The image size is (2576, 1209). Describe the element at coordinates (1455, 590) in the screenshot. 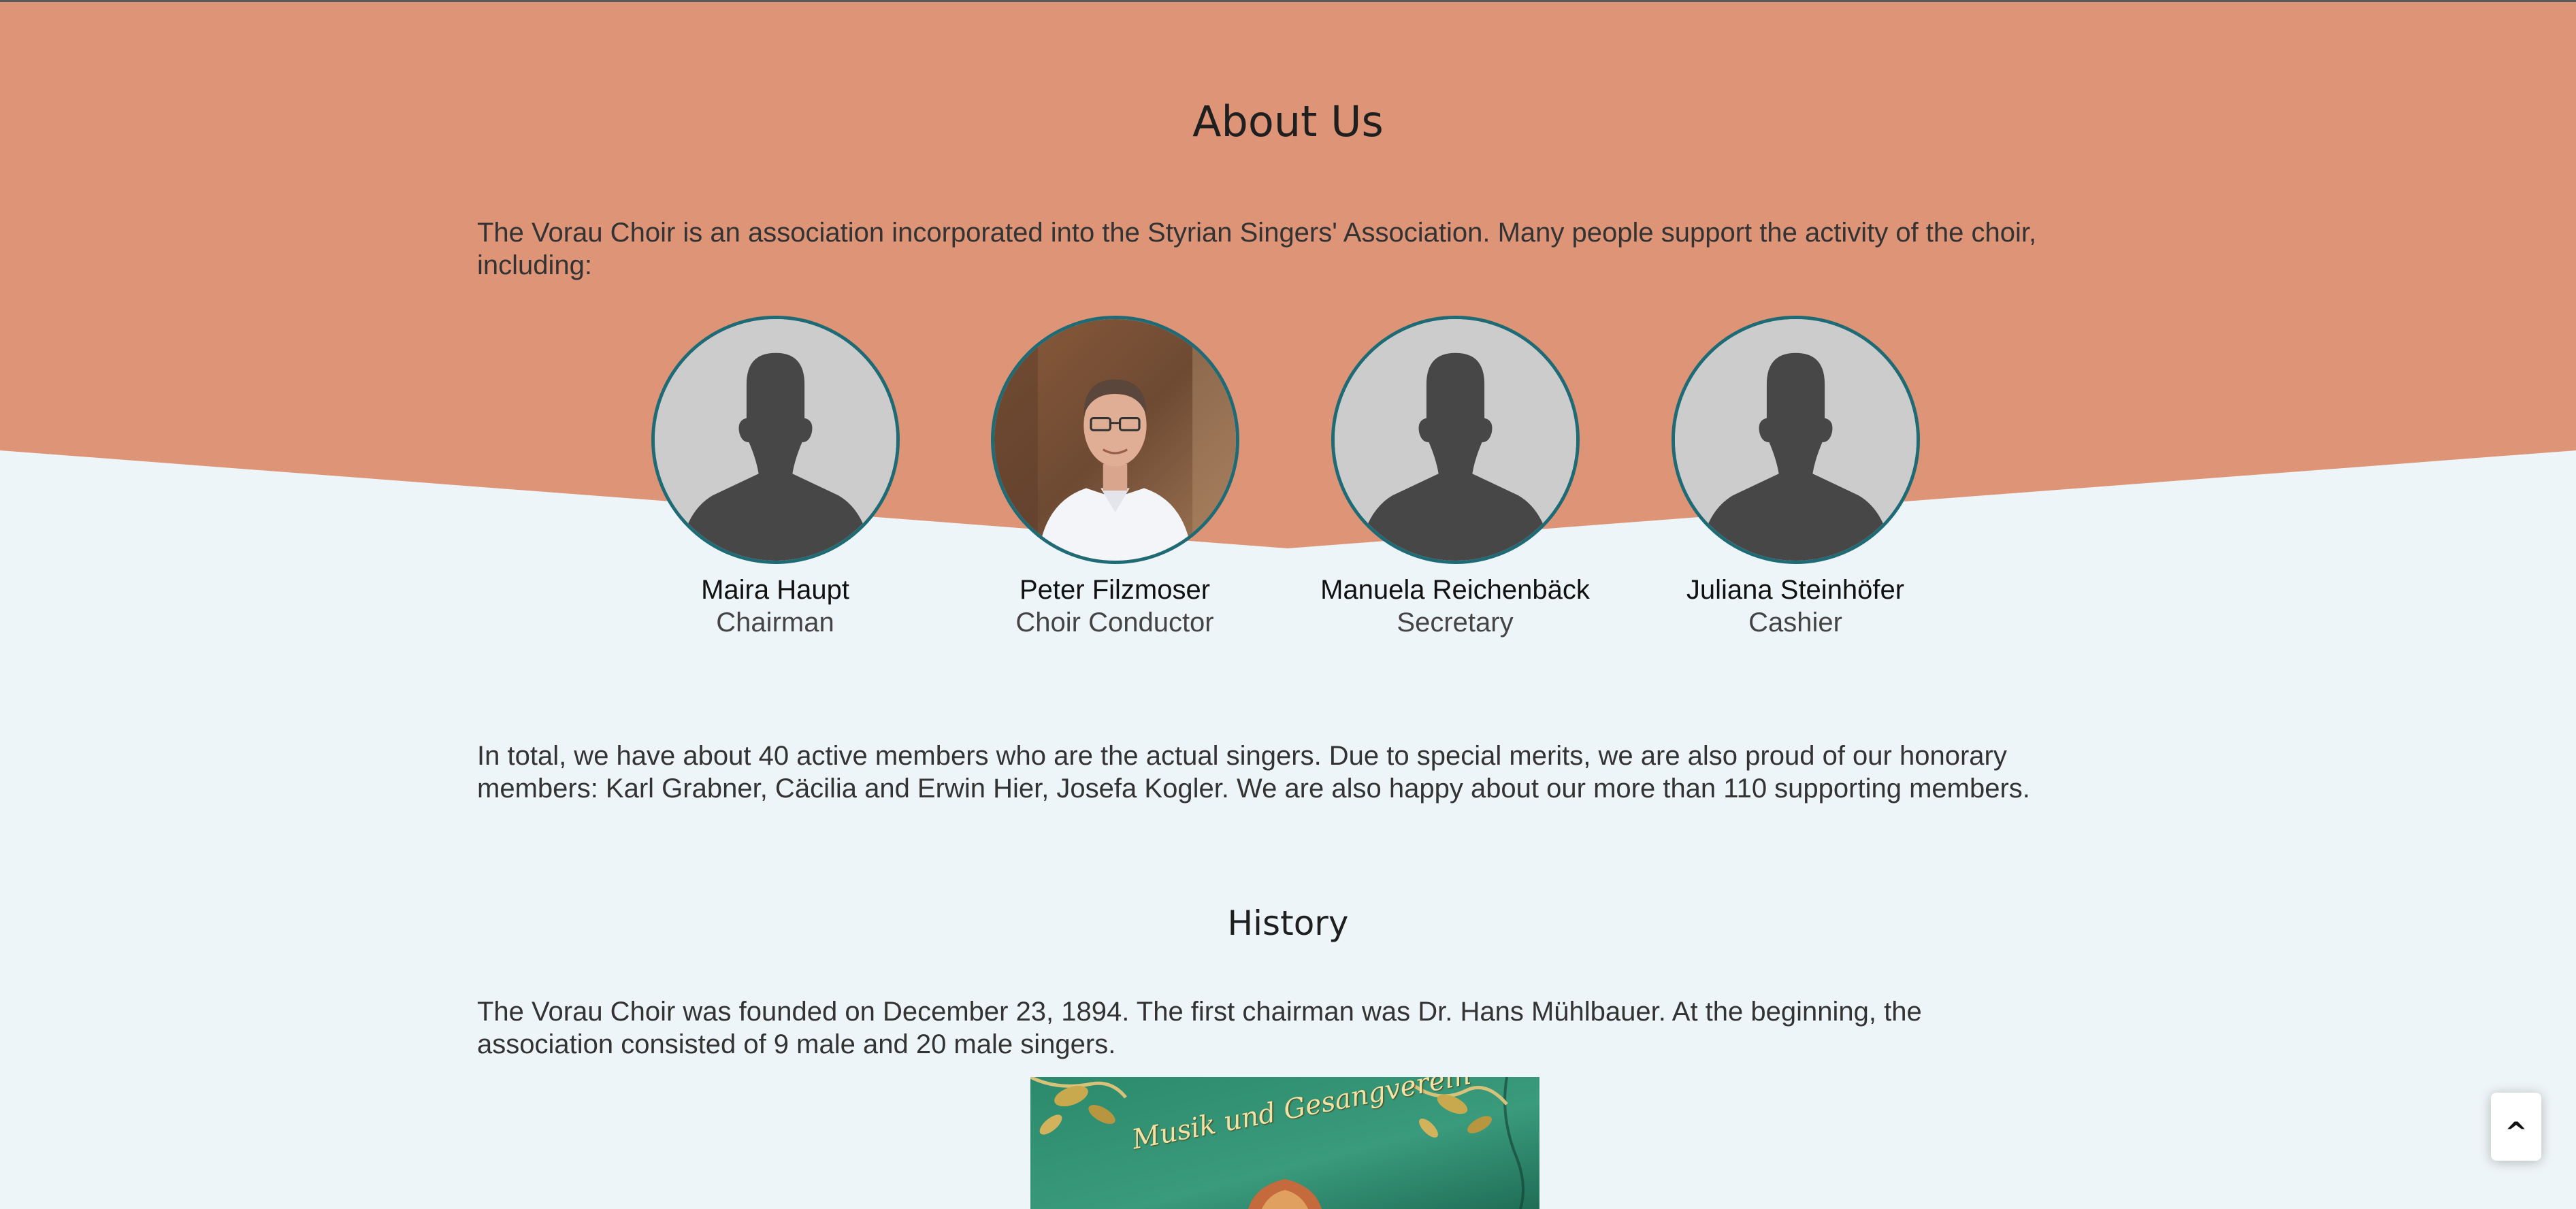

I see `person-name: Manuela Reichenbäck` at that location.